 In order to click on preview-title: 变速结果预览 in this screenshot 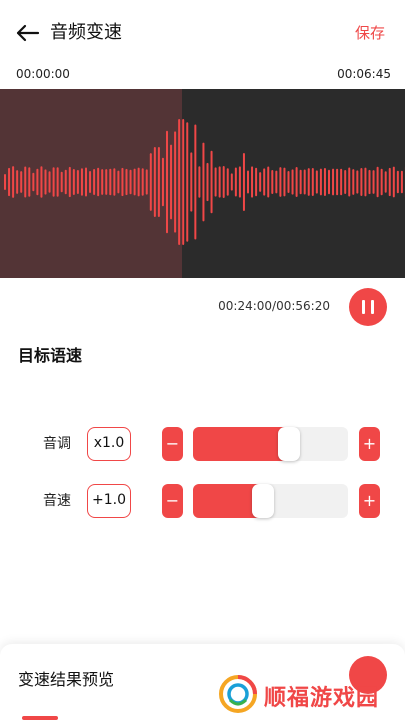, I will do `click(66, 679)`.